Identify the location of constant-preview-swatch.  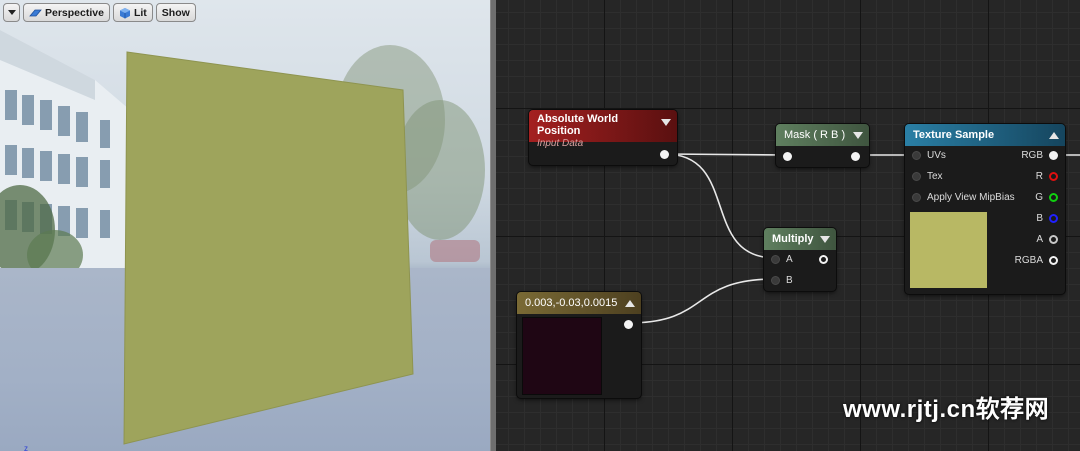
(562, 356).